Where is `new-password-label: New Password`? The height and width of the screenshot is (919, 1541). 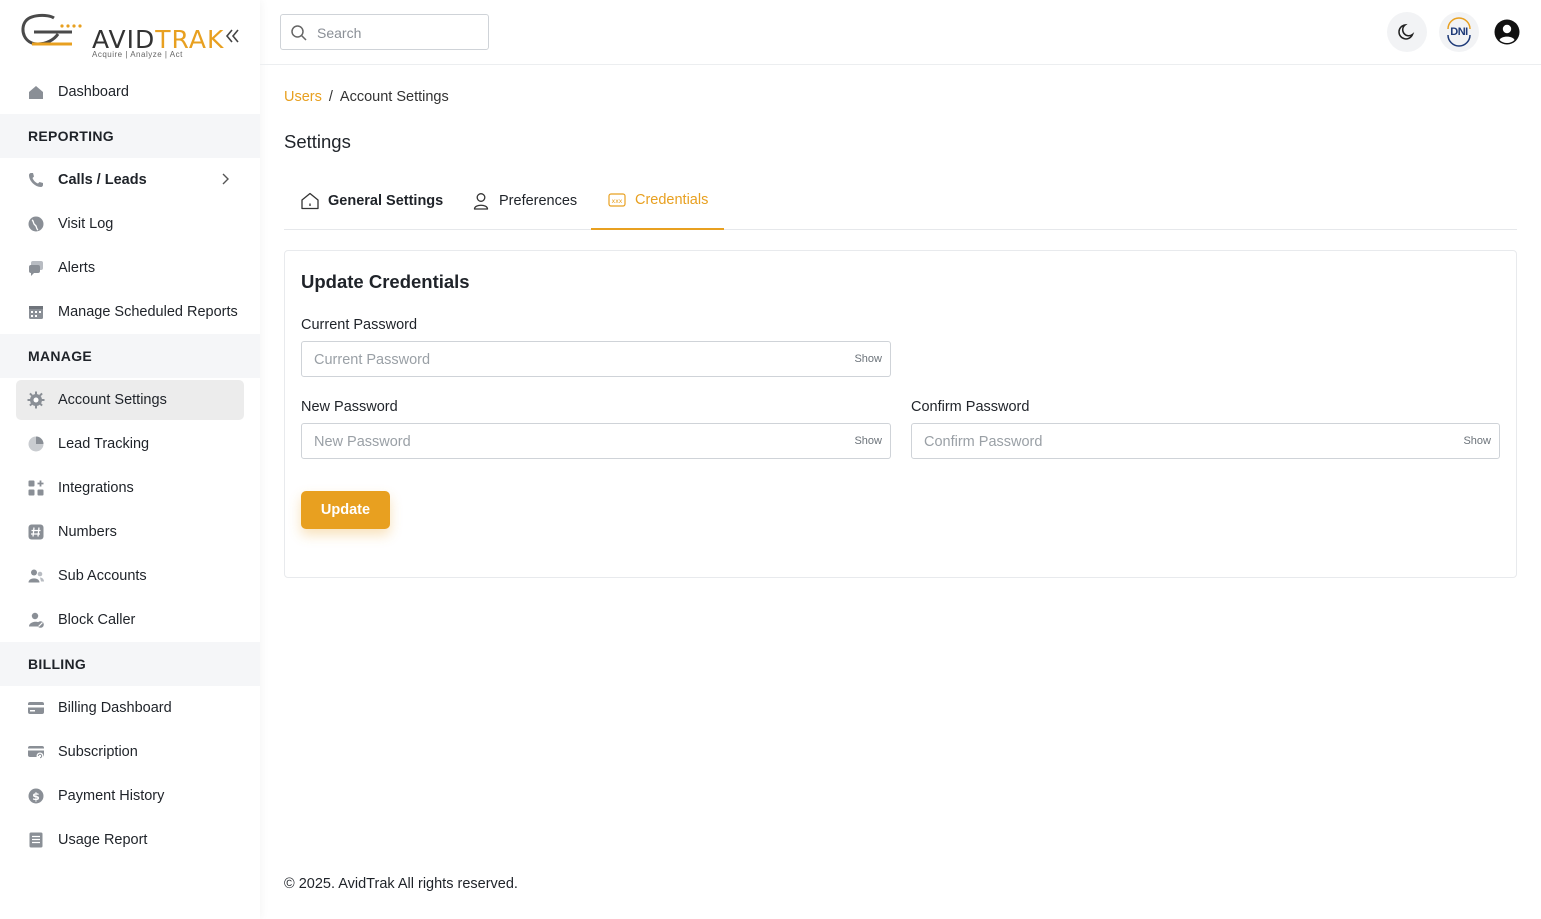 new-password-label: New Password is located at coordinates (349, 407).